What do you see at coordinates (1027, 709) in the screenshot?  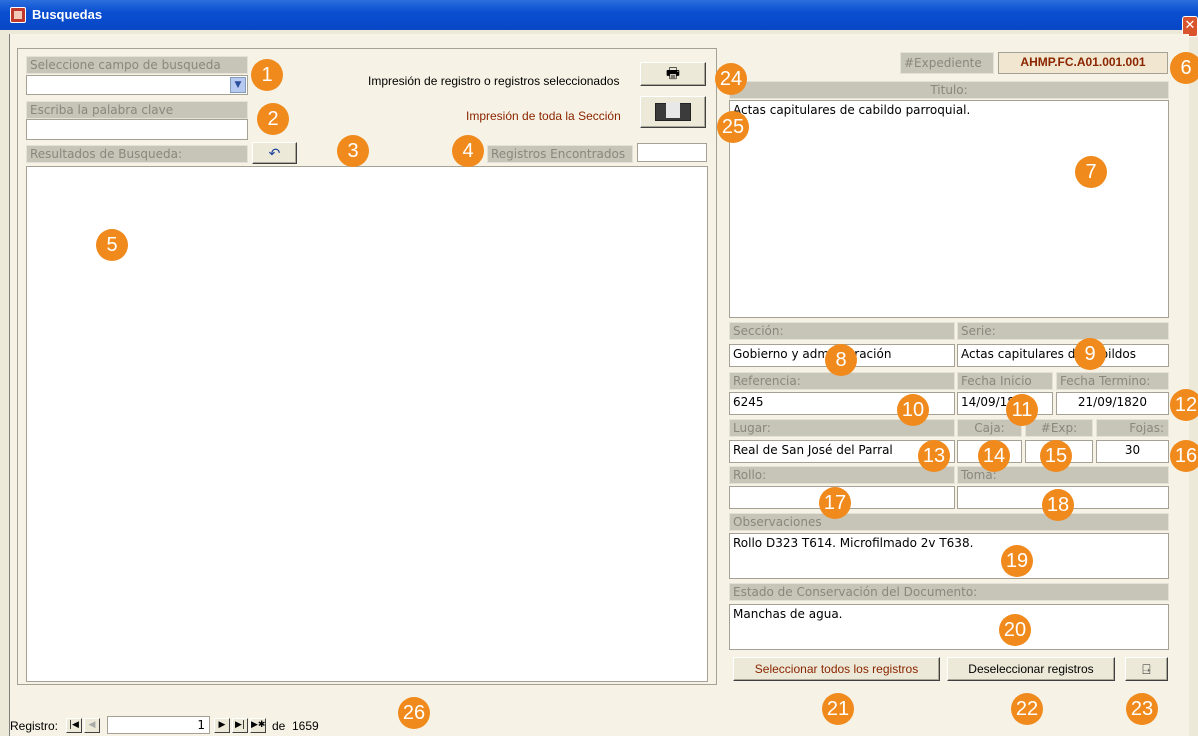 I see `callout-badge-22: 22` at bounding box center [1027, 709].